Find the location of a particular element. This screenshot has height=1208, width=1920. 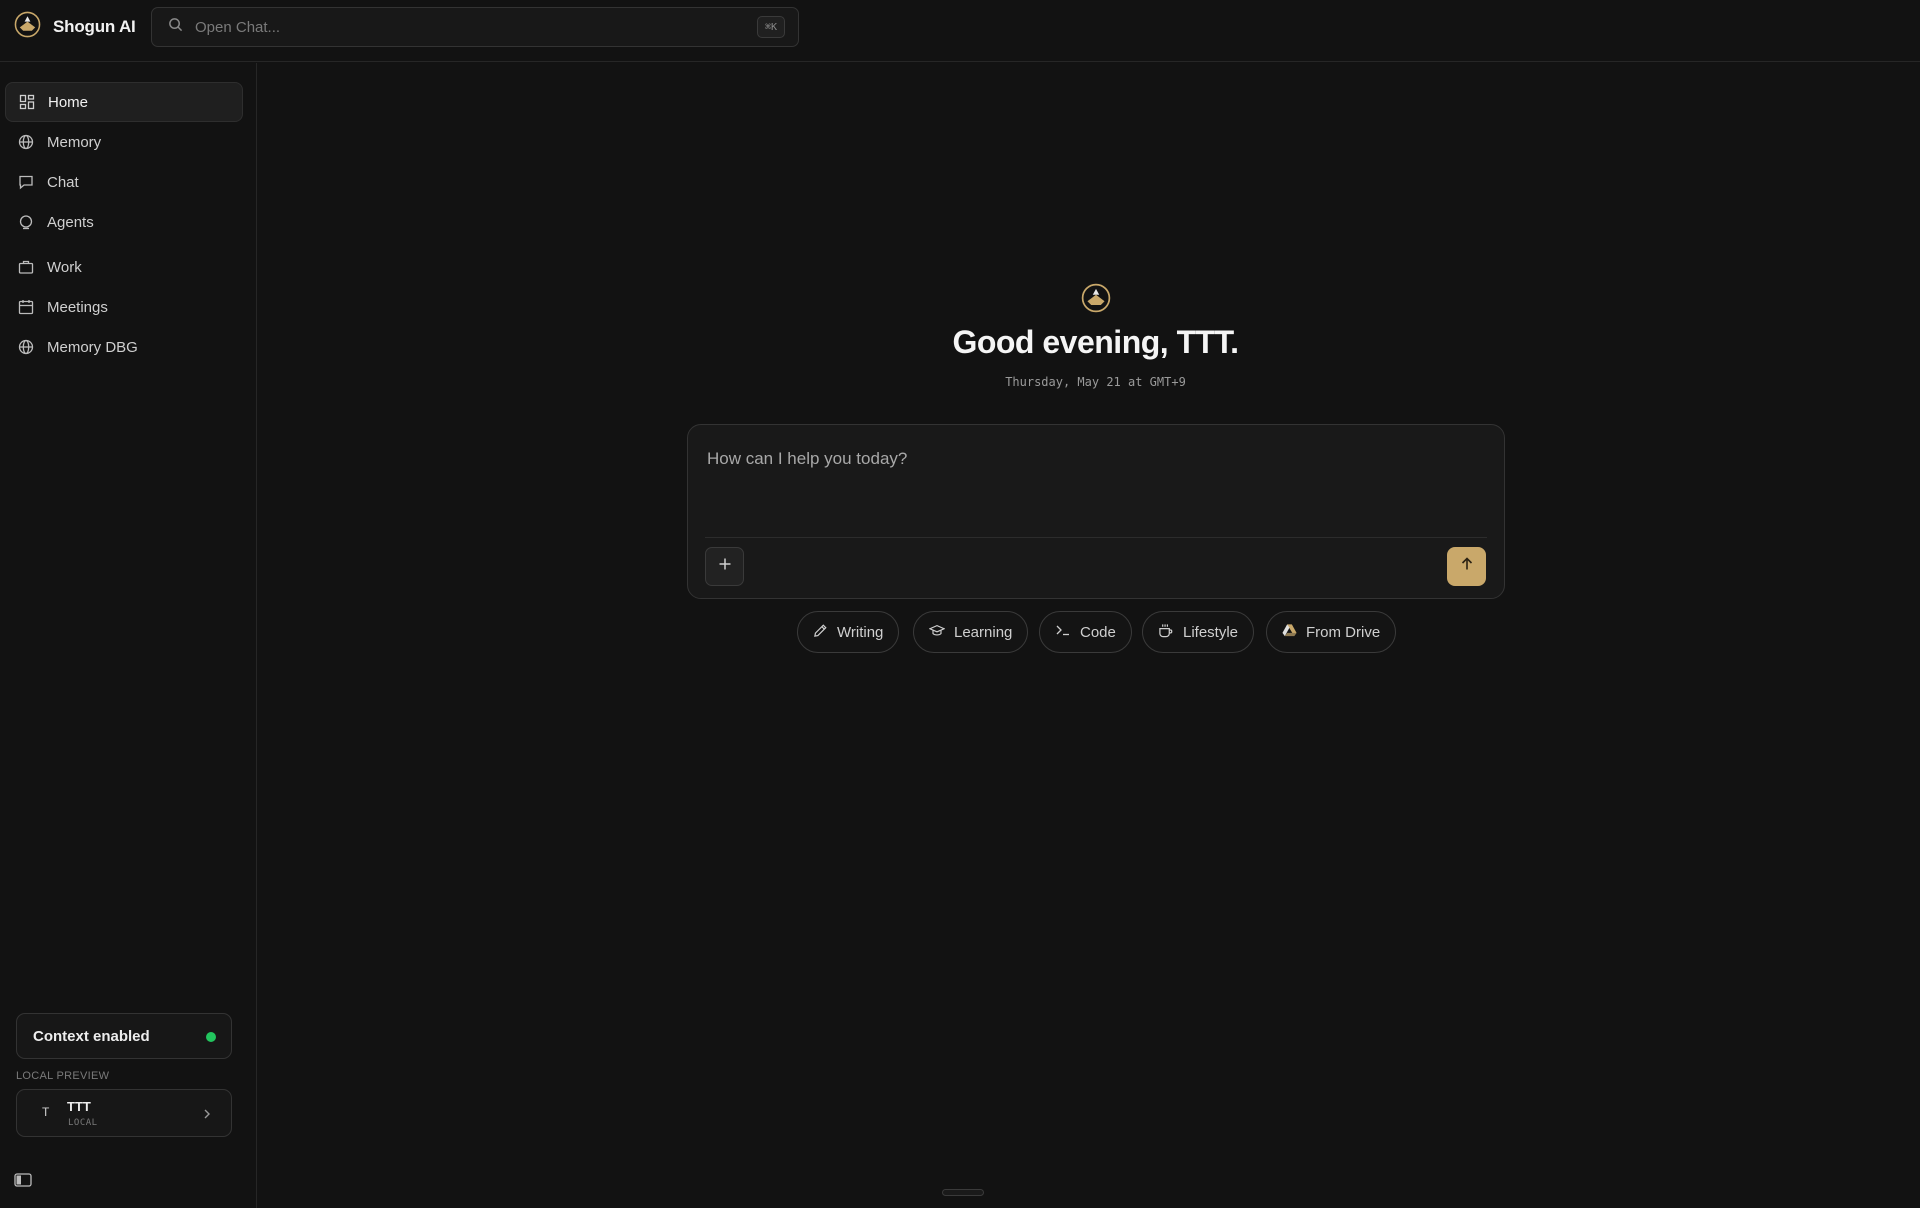

resize-handle is located at coordinates (963, 1192).